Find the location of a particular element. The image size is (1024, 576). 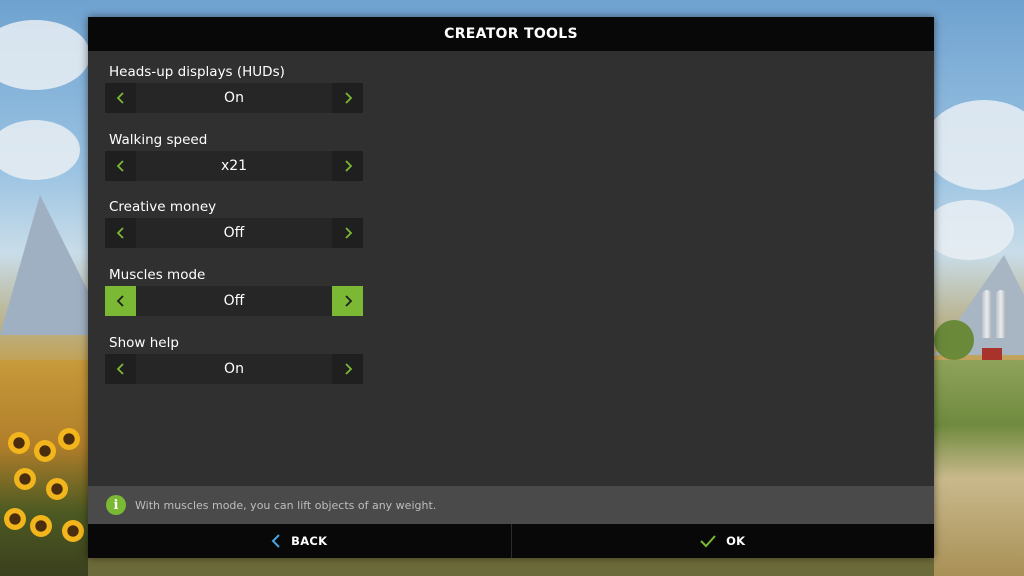

setting-label: Show help is located at coordinates (144, 343).